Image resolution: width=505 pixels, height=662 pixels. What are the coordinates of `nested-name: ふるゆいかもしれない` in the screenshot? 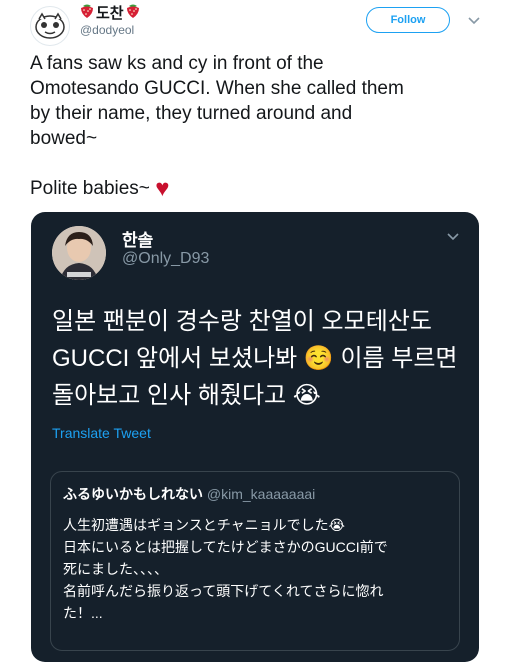 It's located at (133, 494).